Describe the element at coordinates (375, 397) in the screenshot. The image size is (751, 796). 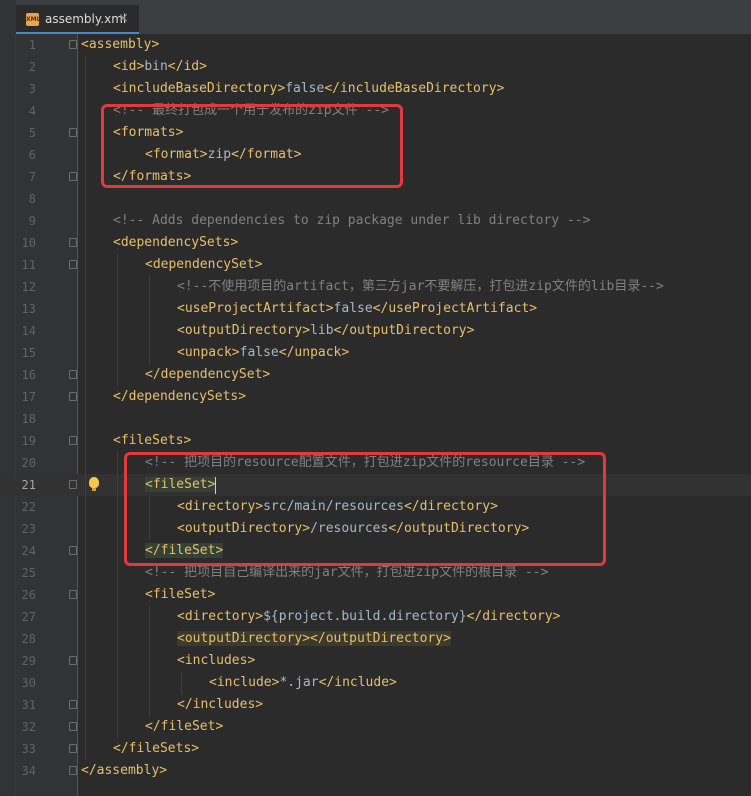
I see `code-line: 17 </dependencySets>` at that location.